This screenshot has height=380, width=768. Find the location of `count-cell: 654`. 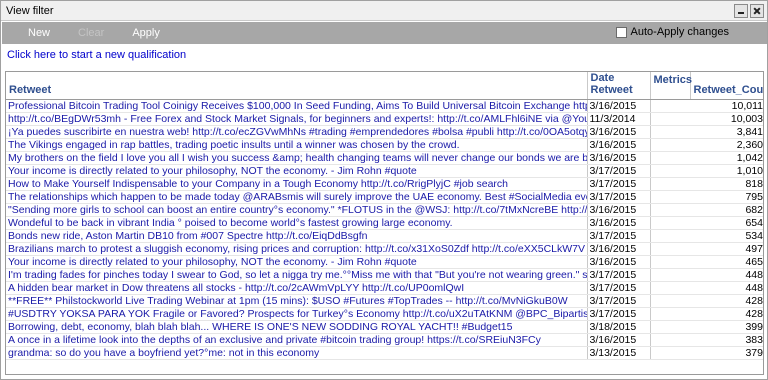

count-cell: 654 is located at coordinates (726, 223).